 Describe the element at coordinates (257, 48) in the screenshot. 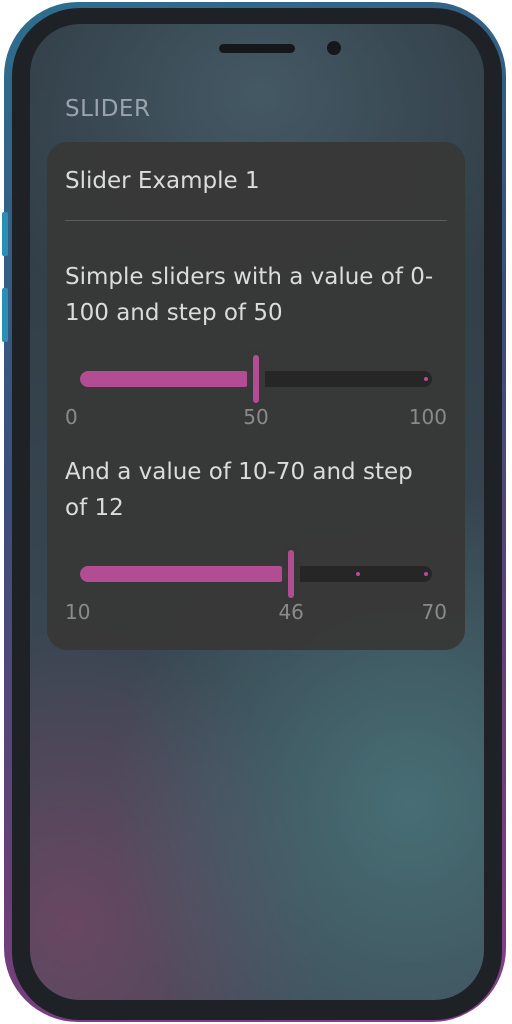

I see `speaker-grille` at that location.